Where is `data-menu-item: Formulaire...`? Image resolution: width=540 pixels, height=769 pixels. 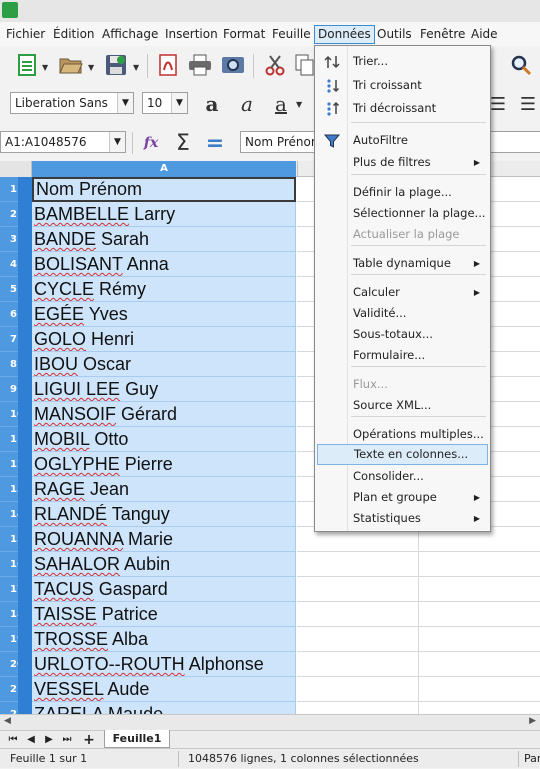
data-menu-item: Formulaire... is located at coordinates (402, 355).